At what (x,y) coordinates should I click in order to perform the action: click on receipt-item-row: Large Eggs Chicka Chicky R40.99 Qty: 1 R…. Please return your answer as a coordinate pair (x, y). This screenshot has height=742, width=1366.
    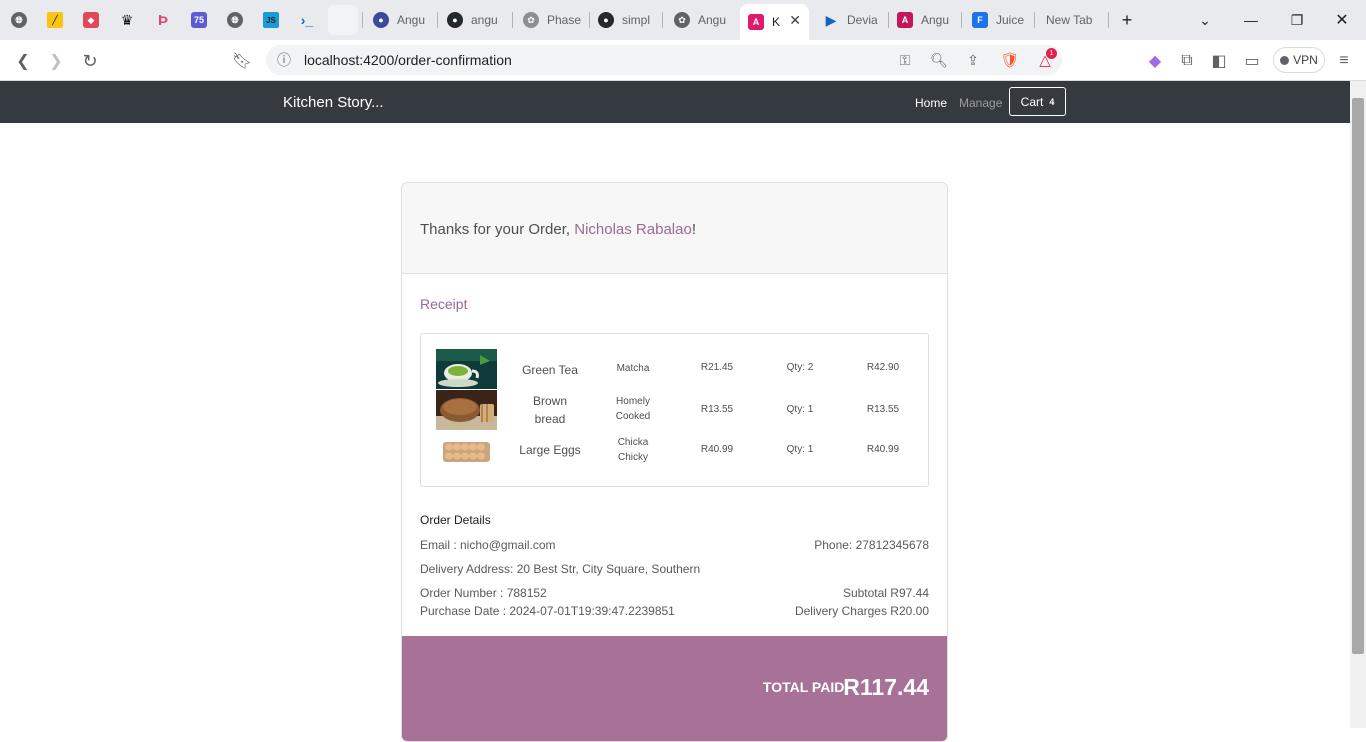
    Looking at the image, I should click on (675, 451).